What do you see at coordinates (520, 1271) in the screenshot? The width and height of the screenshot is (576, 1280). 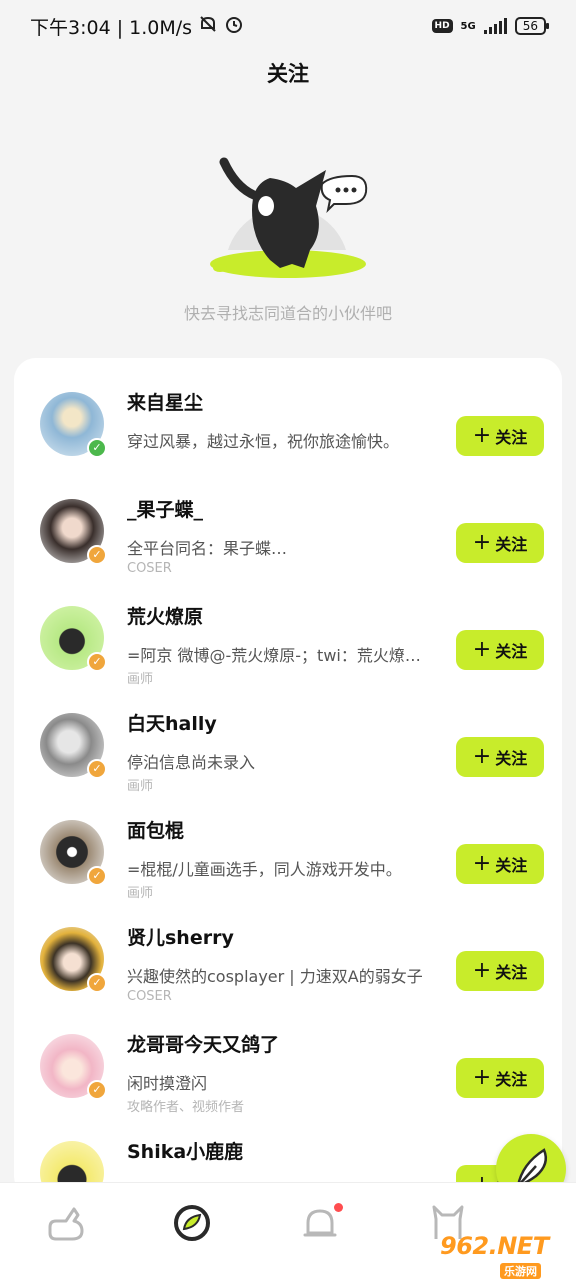 I see `watermark-subtext: 乐游网` at bounding box center [520, 1271].